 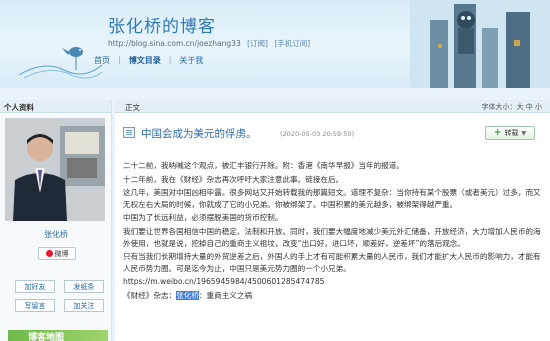 What do you see at coordinates (35, 305) in the screenshot?
I see `write-message-button: 写留言` at bounding box center [35, 305].